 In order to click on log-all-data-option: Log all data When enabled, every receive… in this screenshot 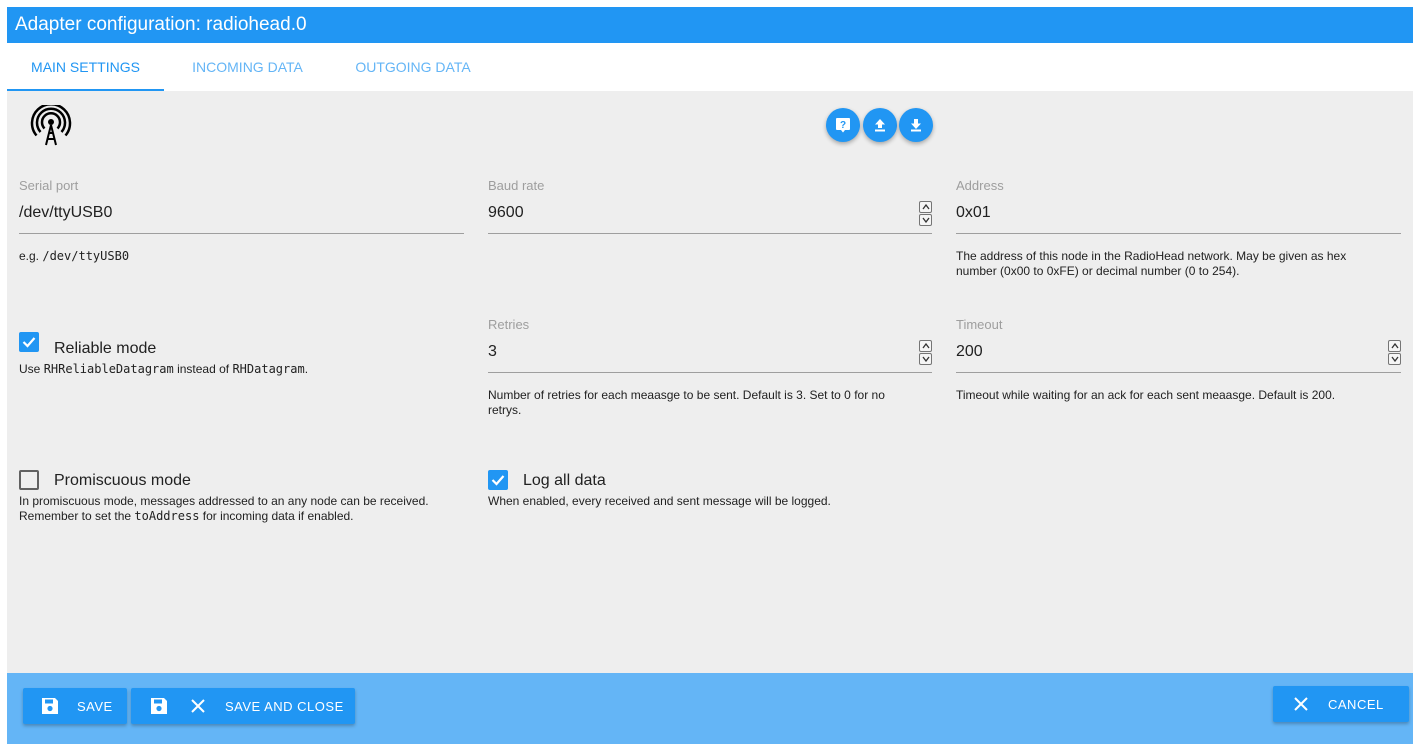, I will do `click(710, 492)`.